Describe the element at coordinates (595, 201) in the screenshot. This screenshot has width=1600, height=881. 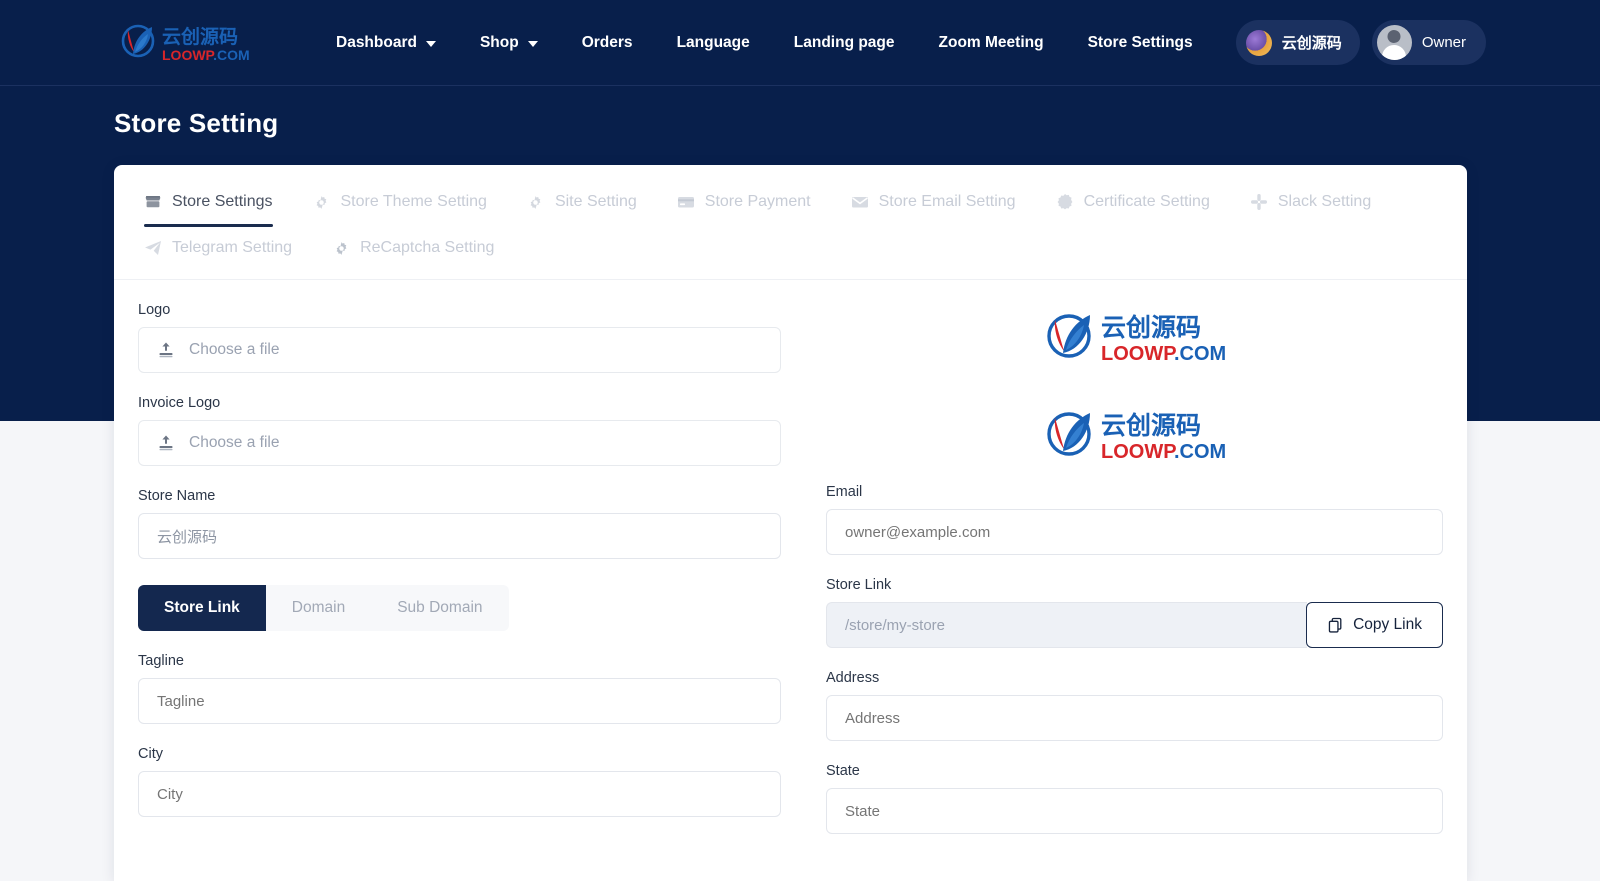
I see `tab-label: Site Setting` at that location.